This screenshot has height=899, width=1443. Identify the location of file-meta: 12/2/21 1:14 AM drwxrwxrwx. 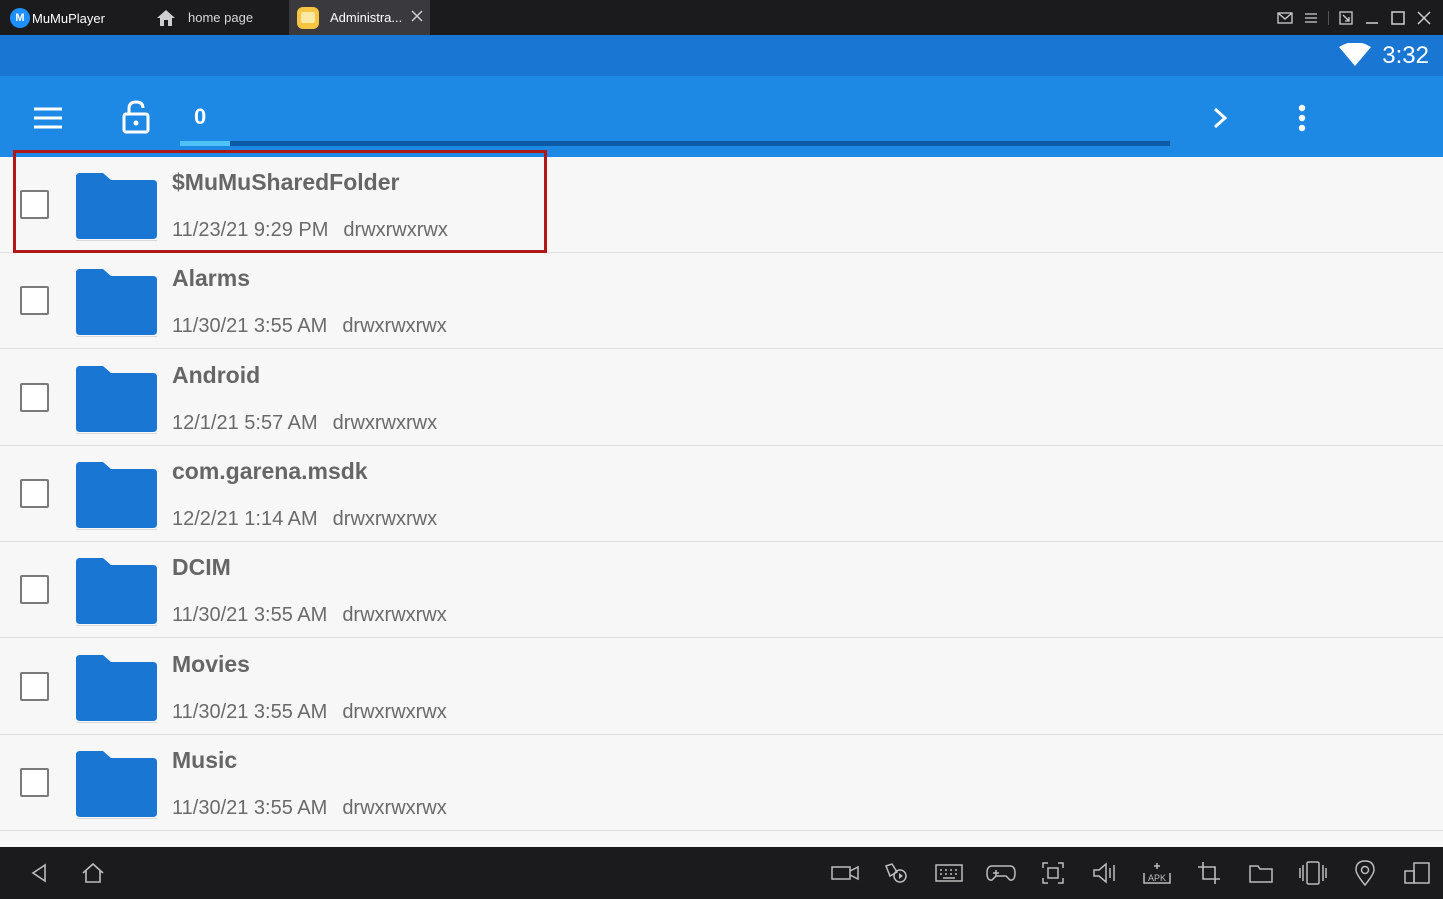
(304, 519).